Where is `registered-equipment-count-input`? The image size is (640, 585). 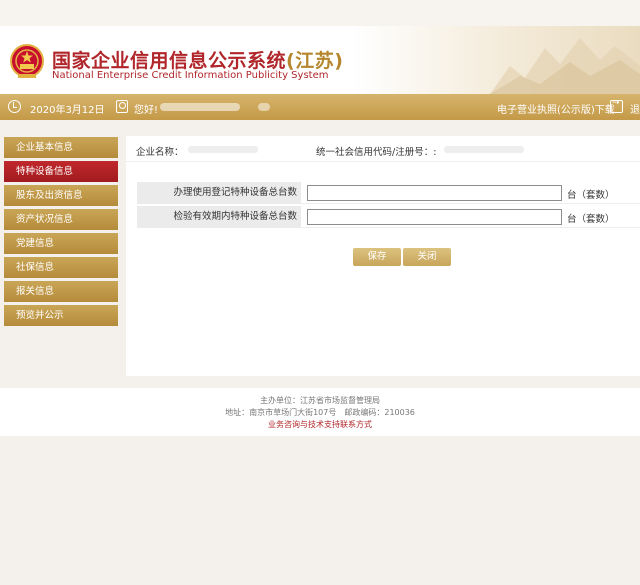 registered-equipment-count-input is located at coordinates (434, 193).